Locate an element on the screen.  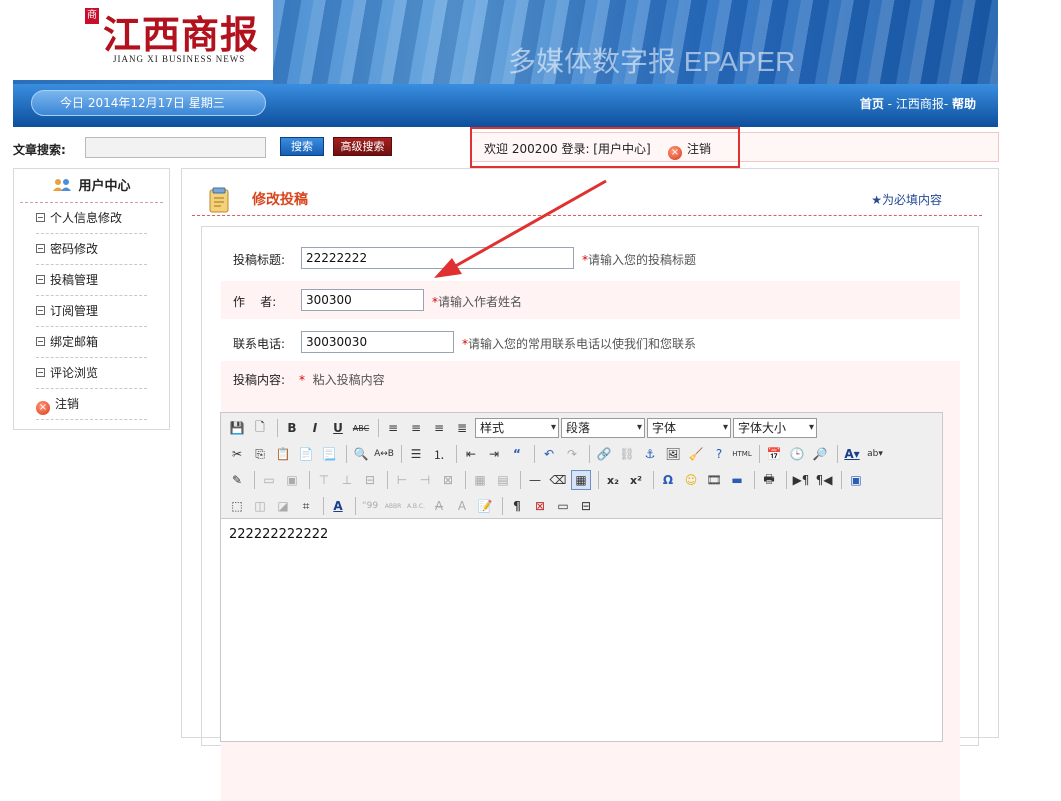
acronym-icon: A.B.C. is located at coordinates (416, 506).